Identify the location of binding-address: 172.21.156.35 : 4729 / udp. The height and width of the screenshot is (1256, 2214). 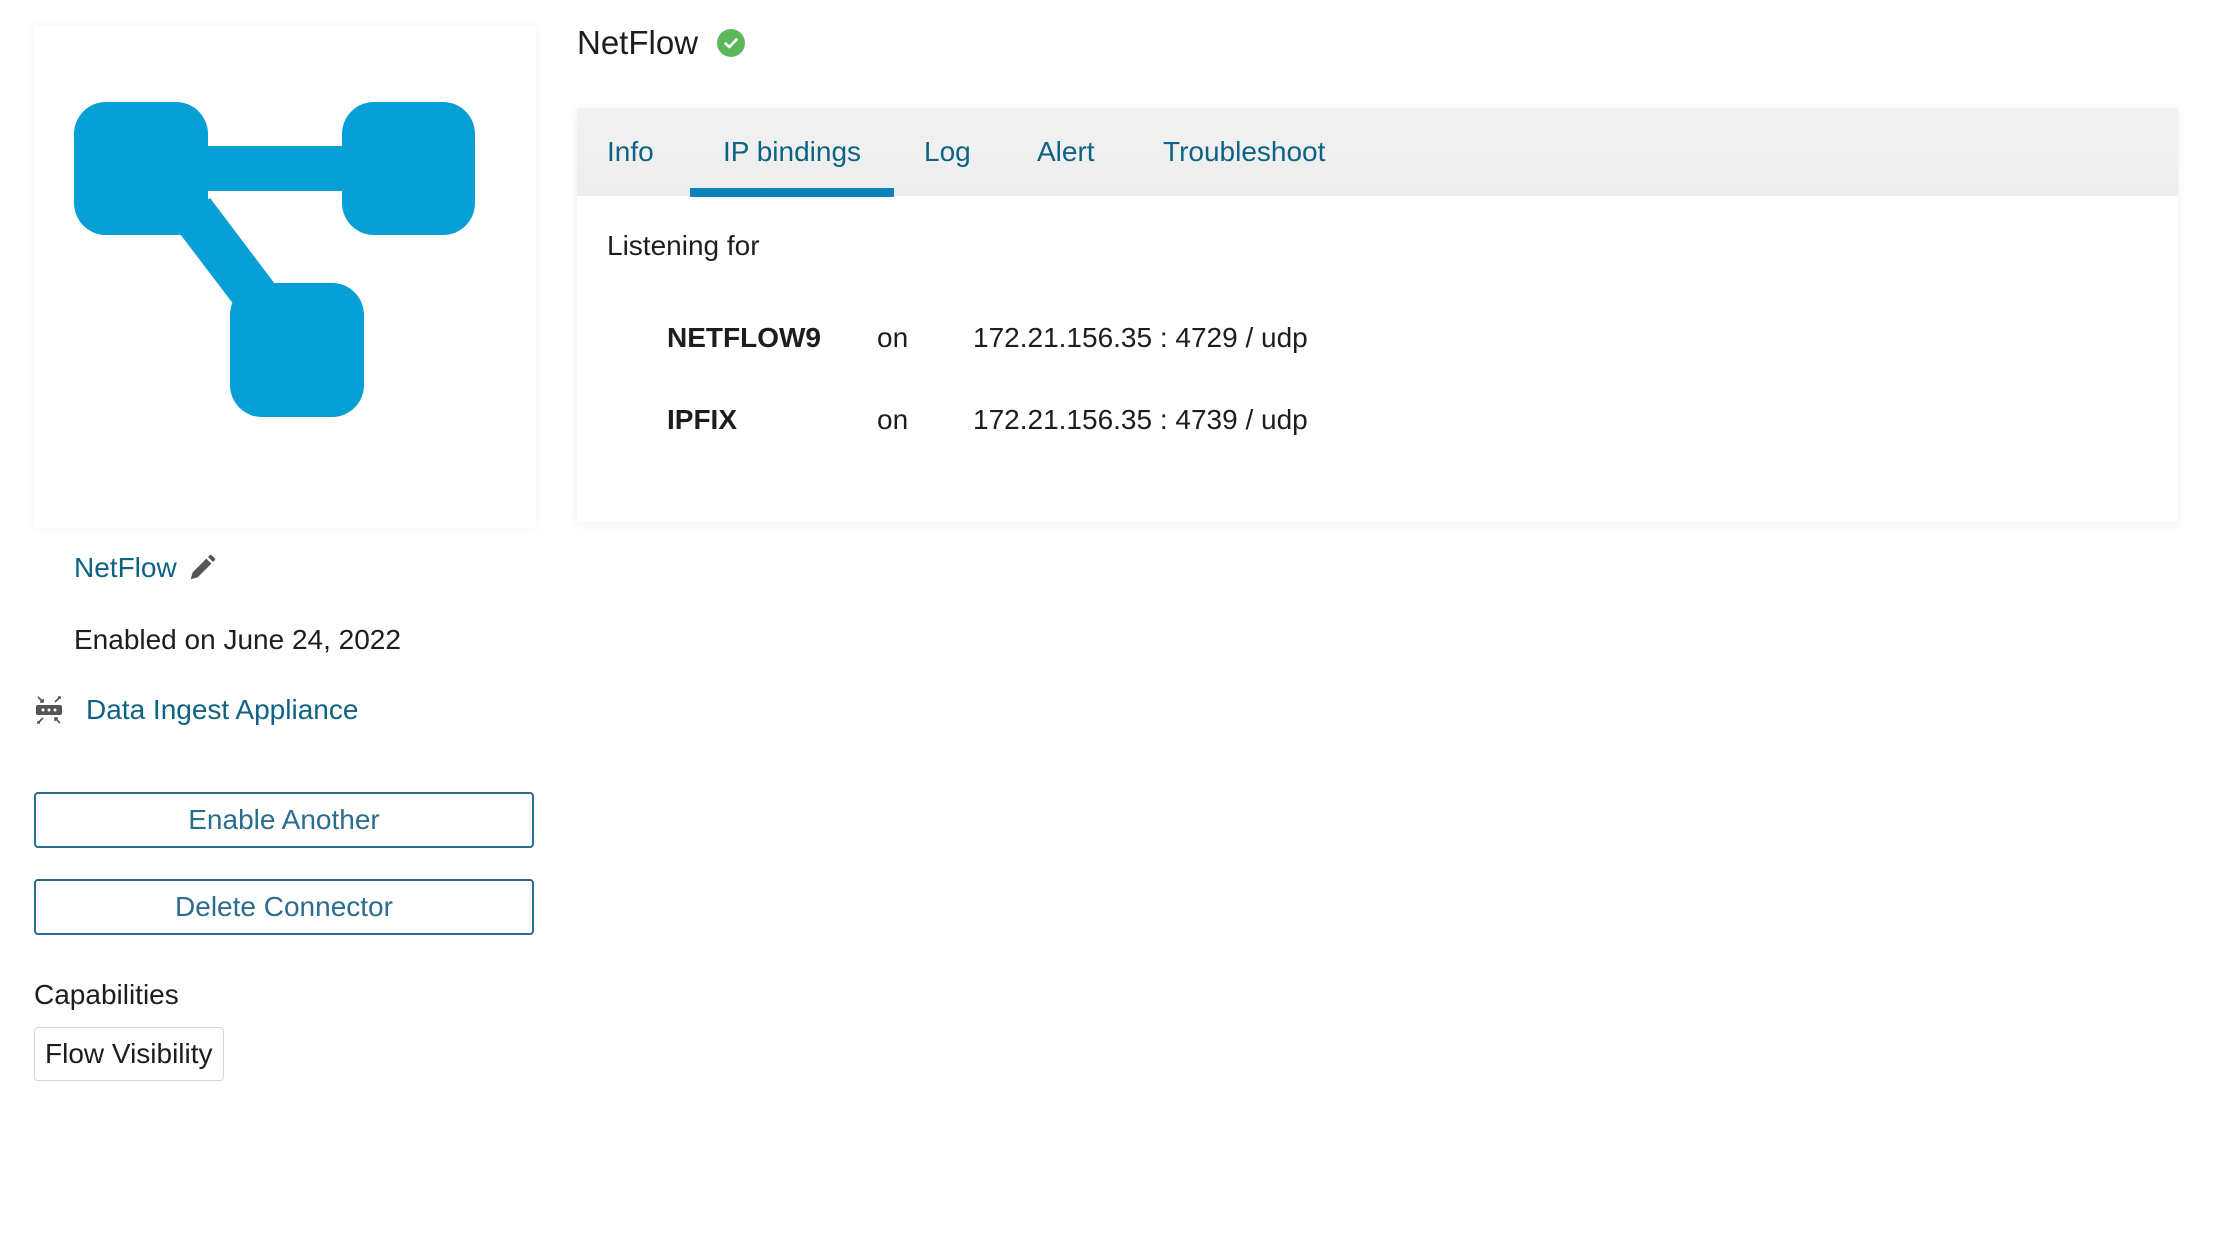
(1140, 337).